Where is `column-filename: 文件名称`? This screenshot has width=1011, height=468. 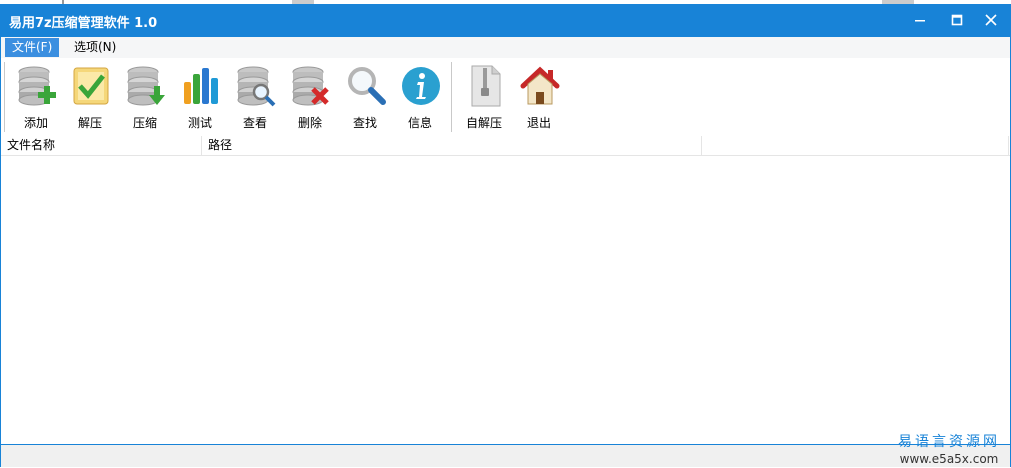
column-filename: 文件名称 is located at coordinates (101, 145).